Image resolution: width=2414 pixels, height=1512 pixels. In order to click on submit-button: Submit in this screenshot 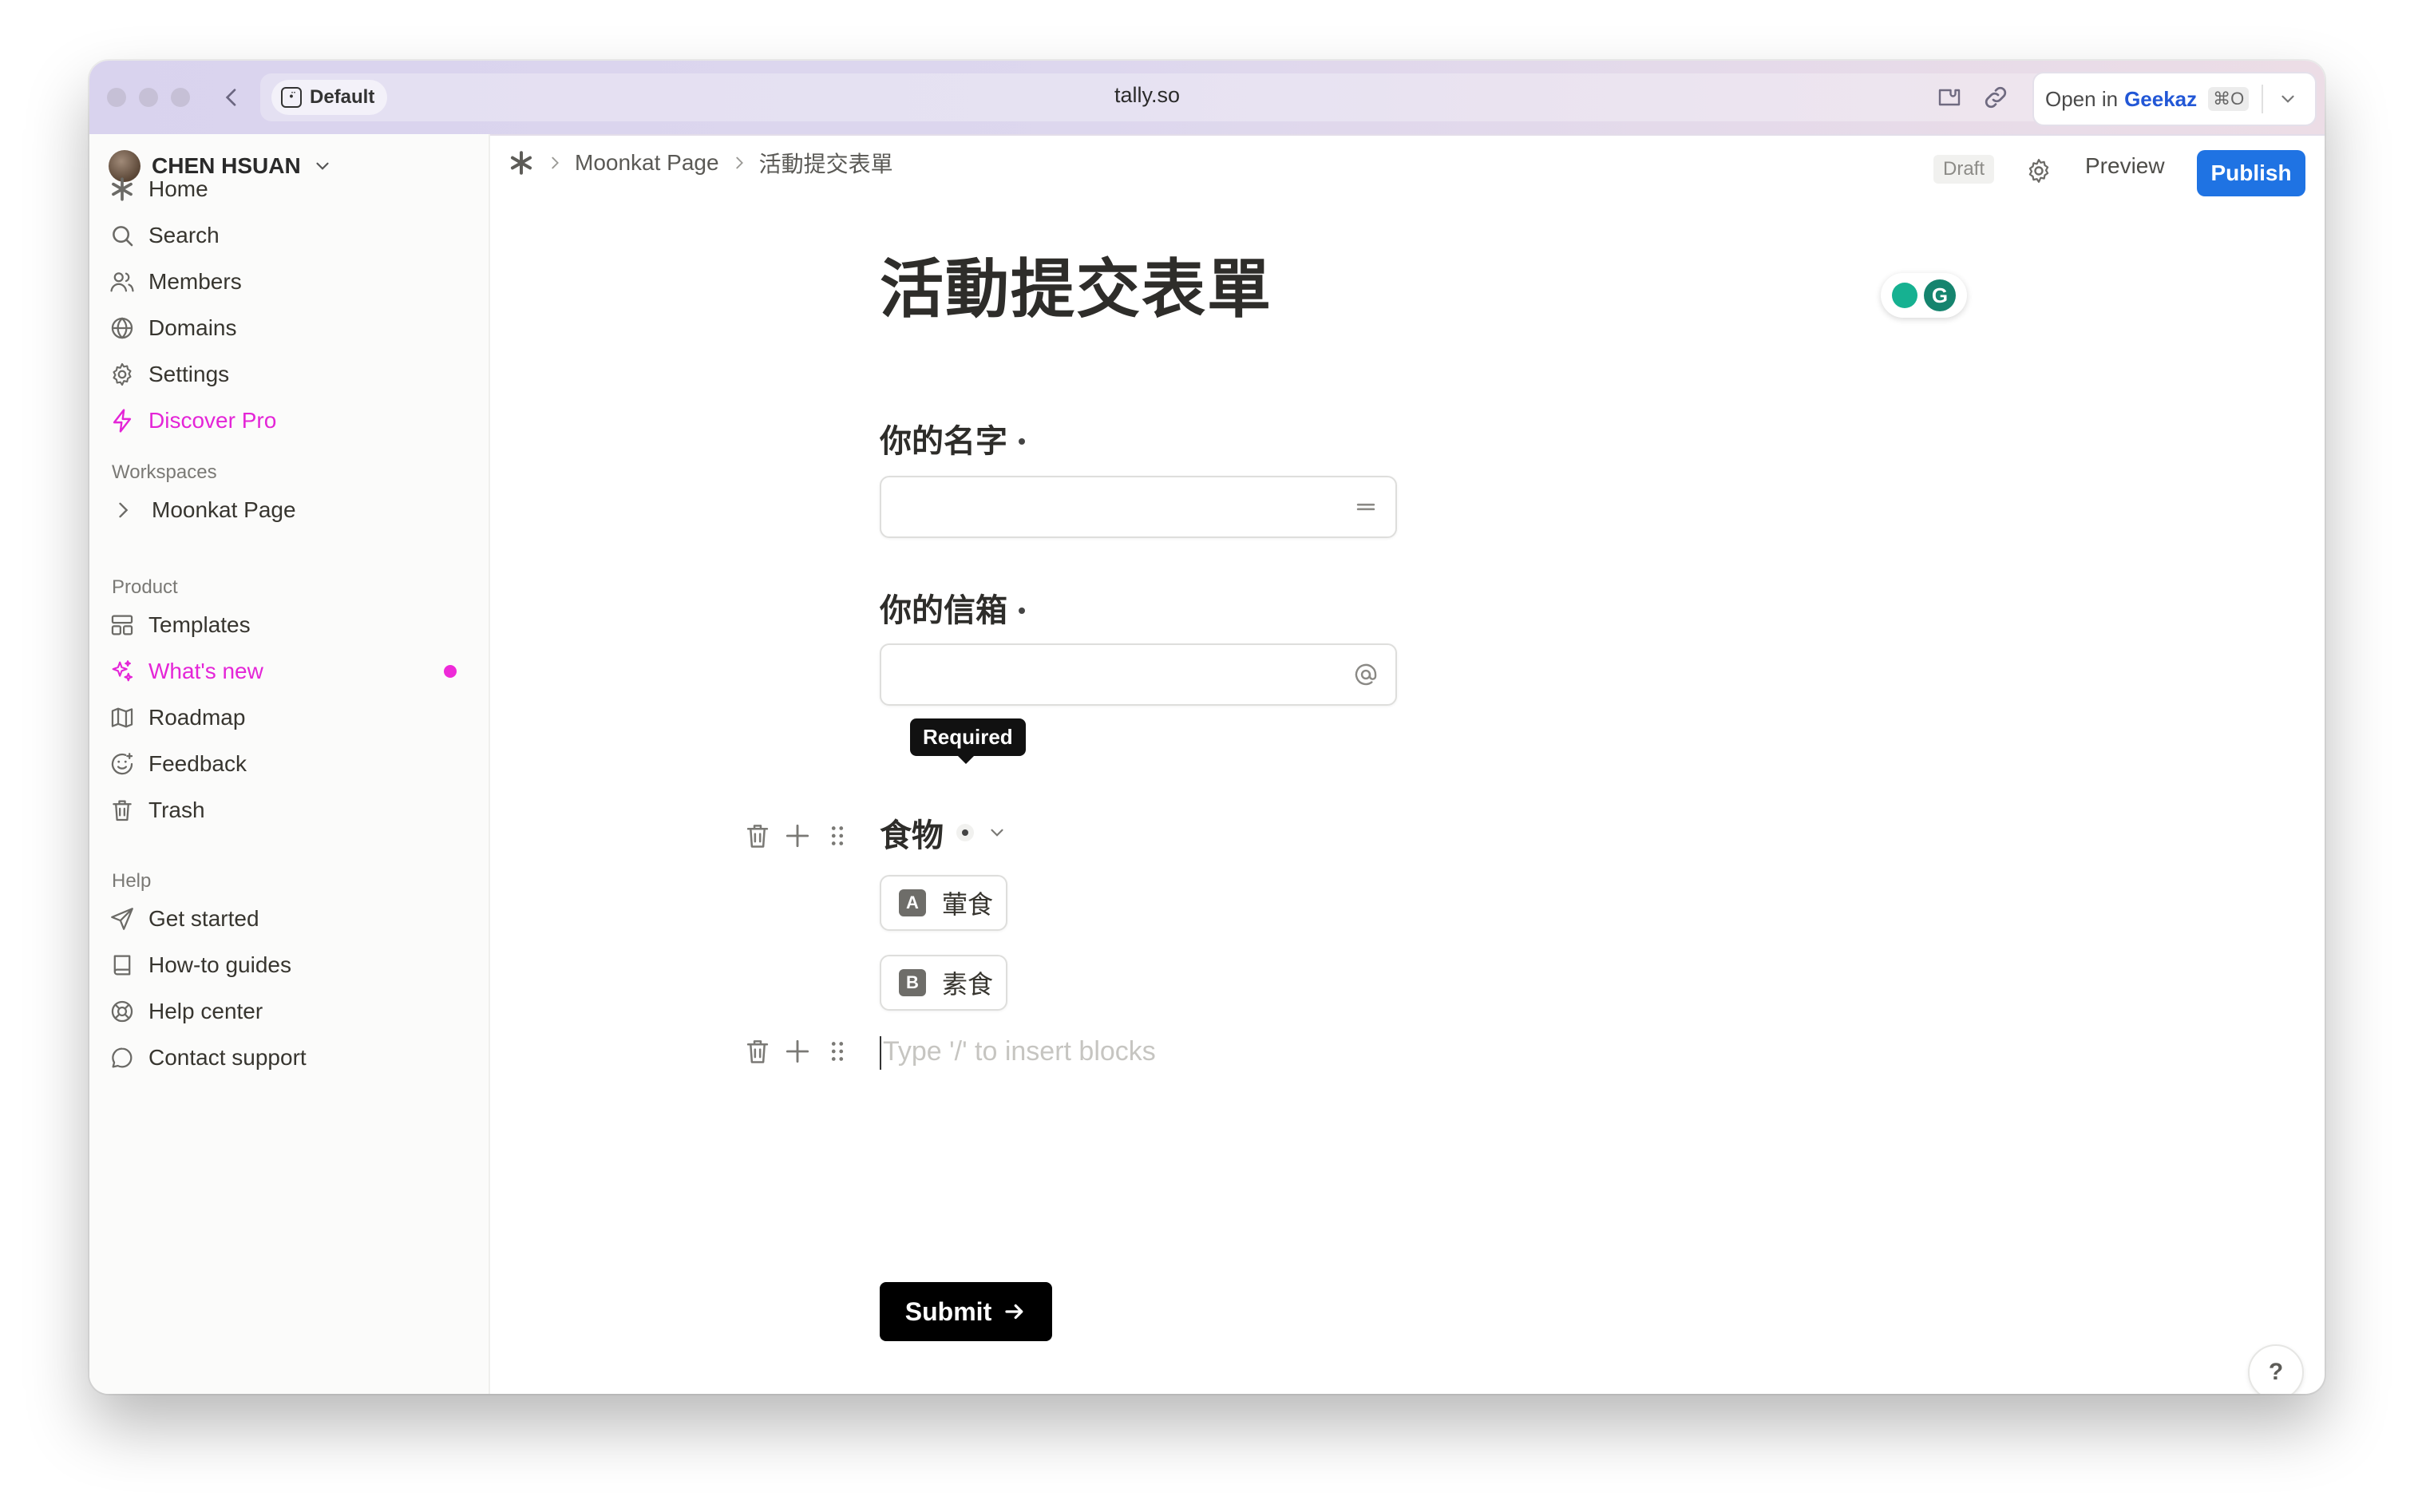, I will do `click(966, 1311)`.